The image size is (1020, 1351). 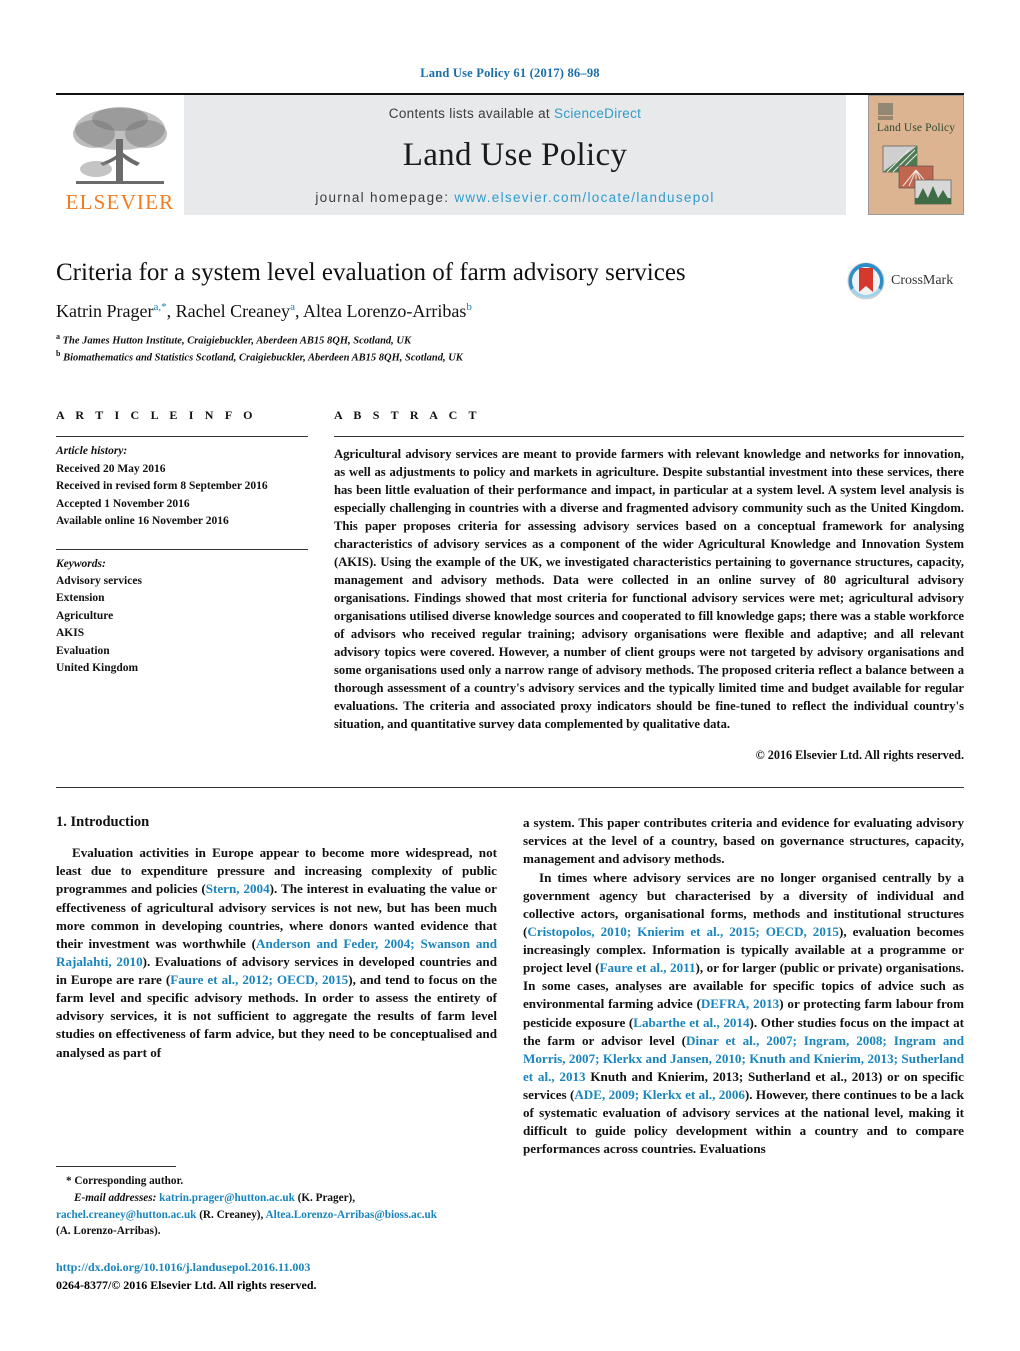 What do you see at coordinates (740, 1003) in the screenshot?
I see `citation-link: DEFRA, 2013` at bounding box center [740, 1003].